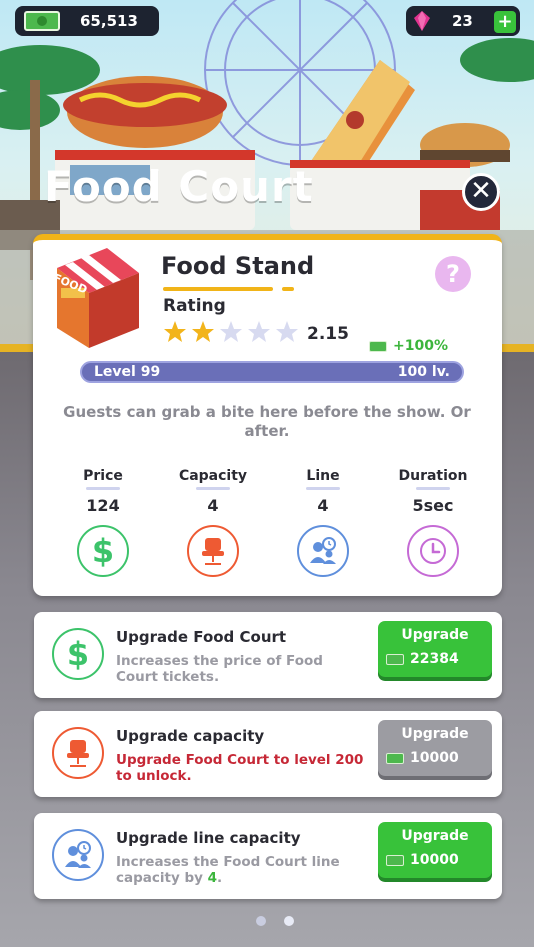 Image resolution: width=534 pixels, height=947 pixels. Describe the element at coordinates (109, 21) in the screenshot. I see `cash-value: 65,513` at that location.